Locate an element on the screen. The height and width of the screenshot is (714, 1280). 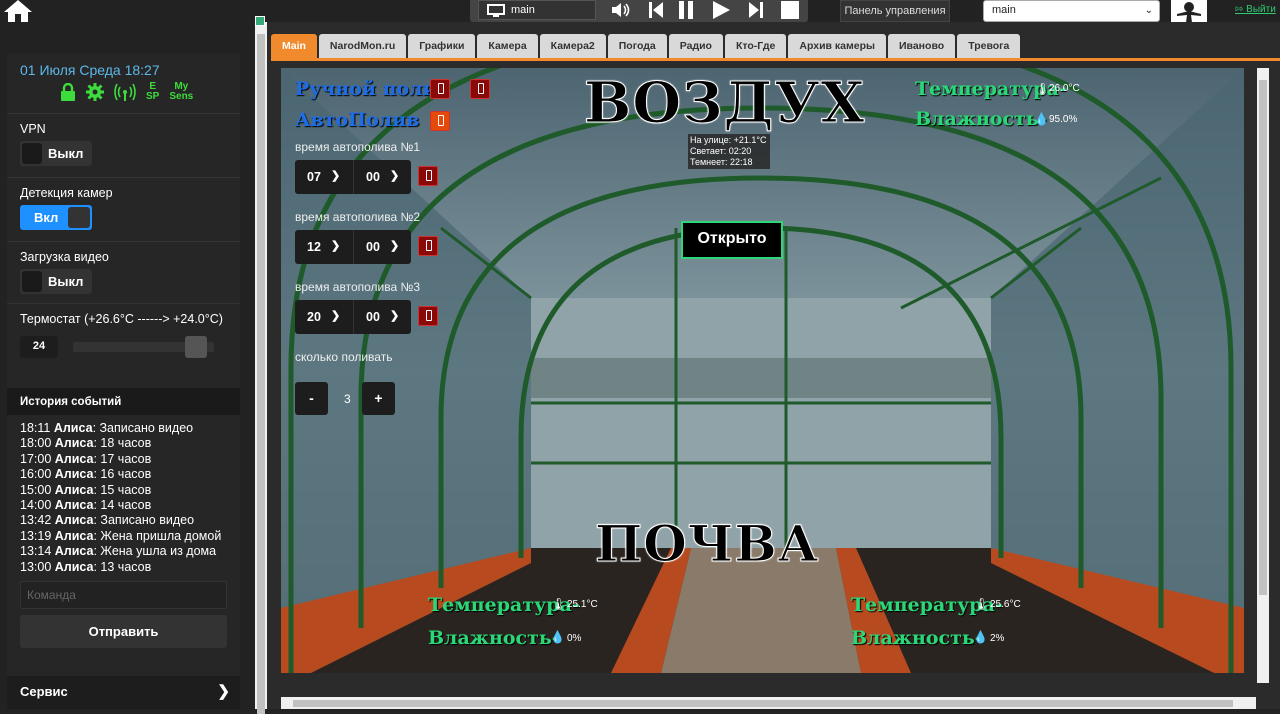
air-temp-value: 26.0°C is located at coordinates (1064, 88).